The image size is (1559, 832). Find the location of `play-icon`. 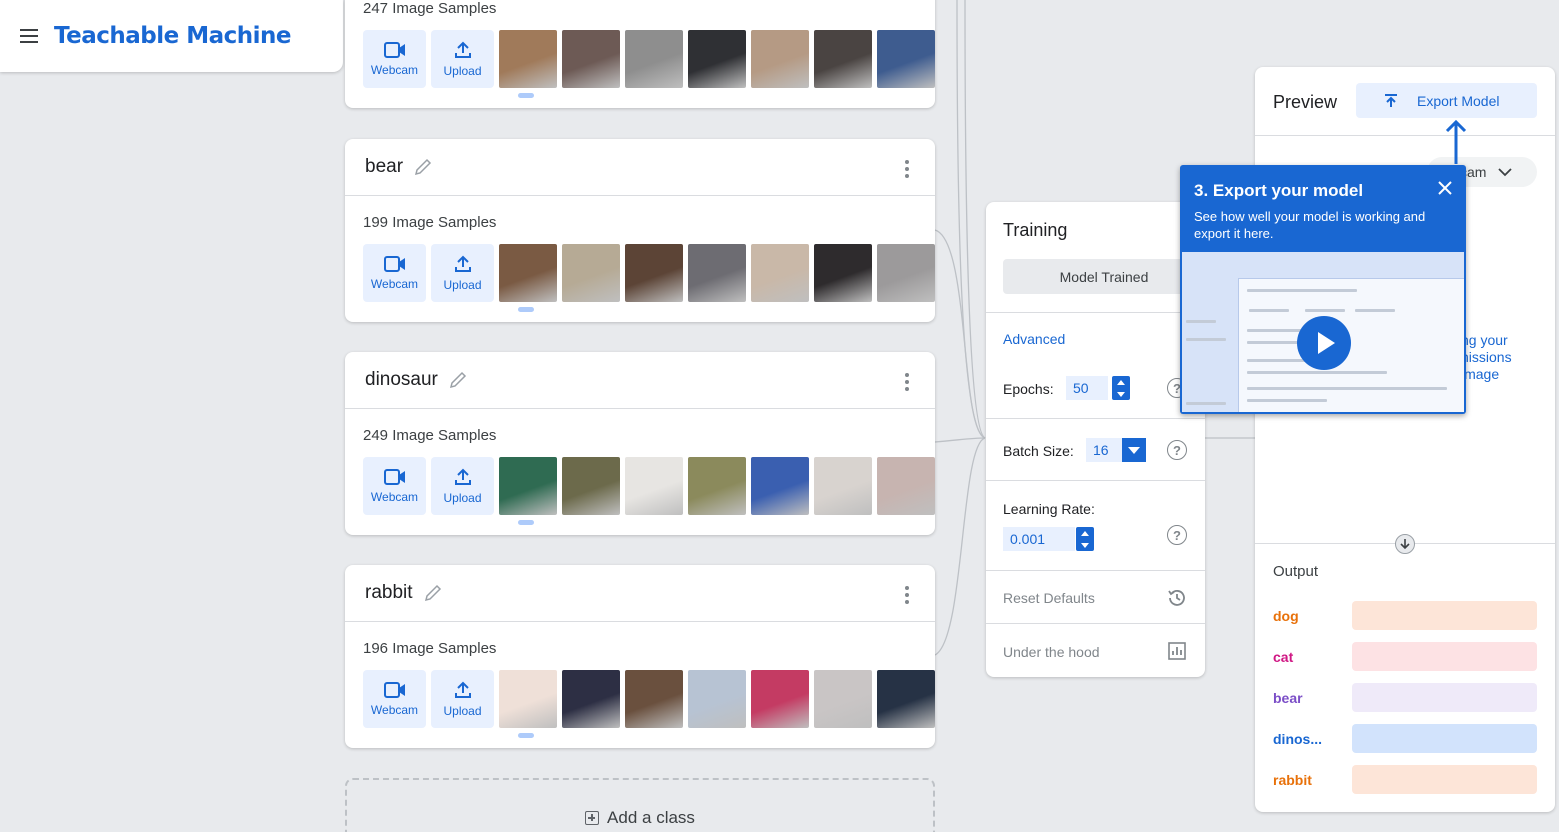

play-icon is located at coordinates (1324, 343).